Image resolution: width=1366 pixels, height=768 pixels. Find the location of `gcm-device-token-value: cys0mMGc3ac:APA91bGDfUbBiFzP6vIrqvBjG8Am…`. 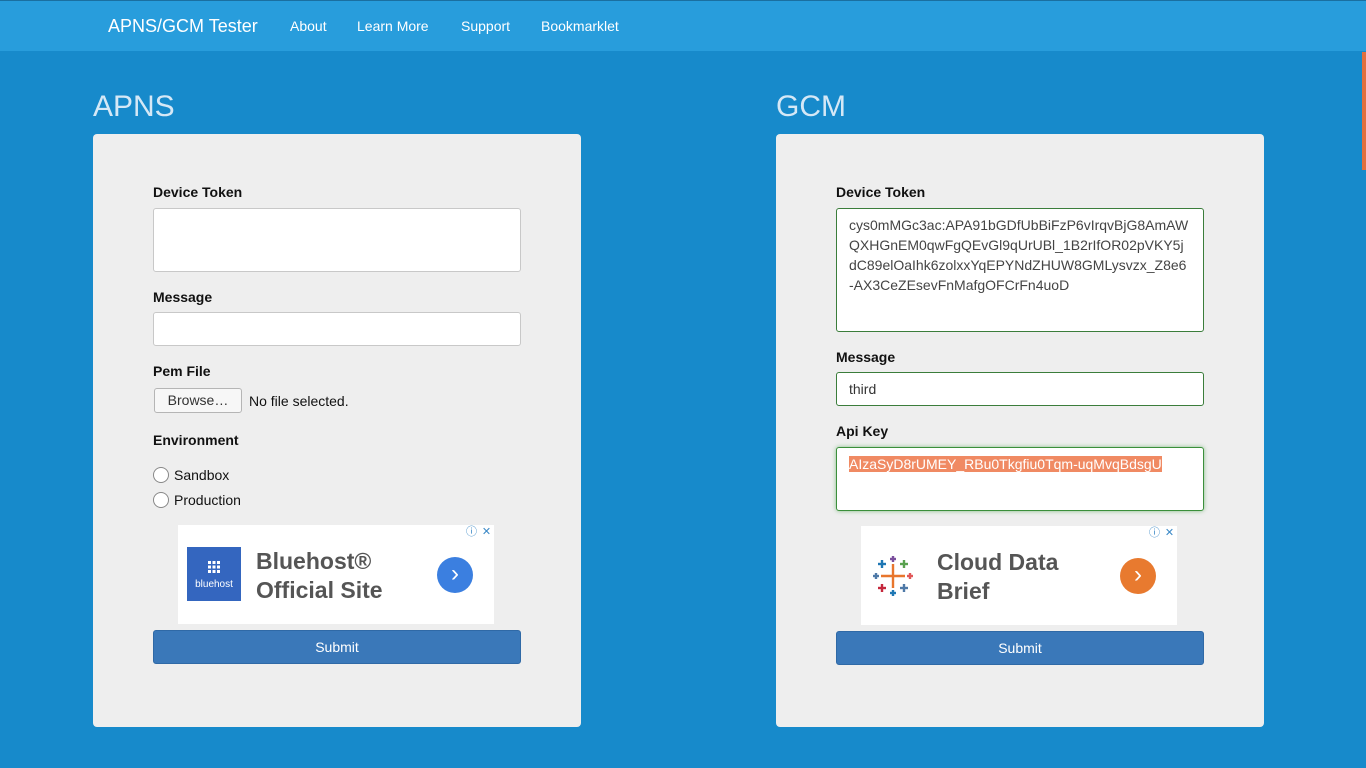

gcm-device-token-value: cys0mMGc3ac:APA91bGDfUbBiFzP6vIrqvBjG8Am… is located at coordinates (1019, 255).